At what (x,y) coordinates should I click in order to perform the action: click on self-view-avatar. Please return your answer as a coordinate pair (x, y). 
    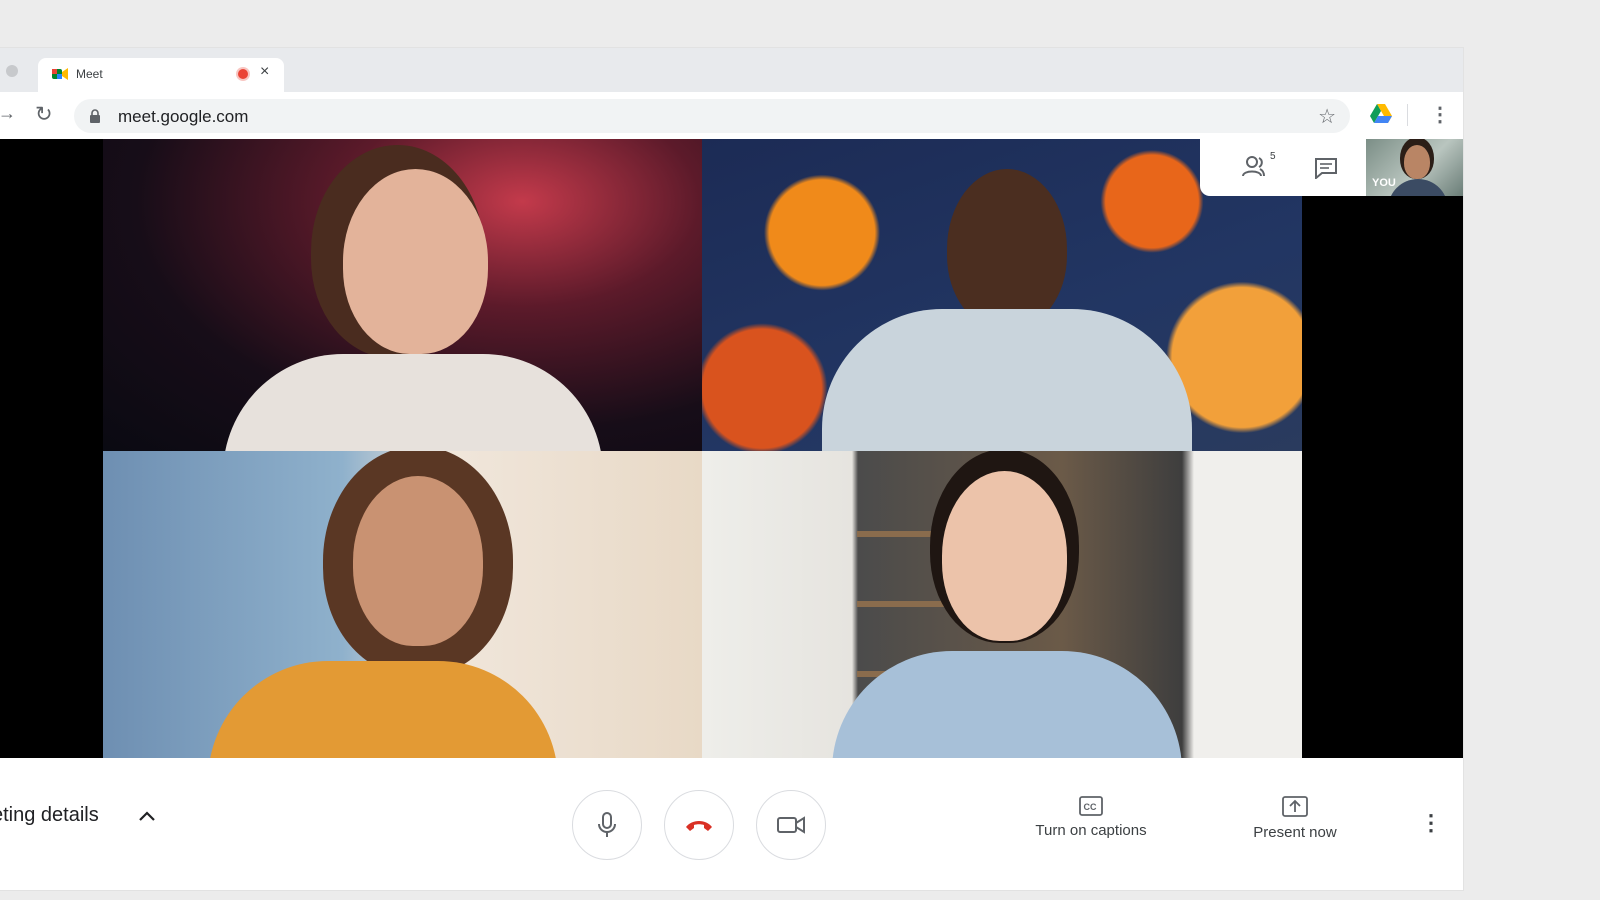
    Looking at the image, I should click on (1417, 162).